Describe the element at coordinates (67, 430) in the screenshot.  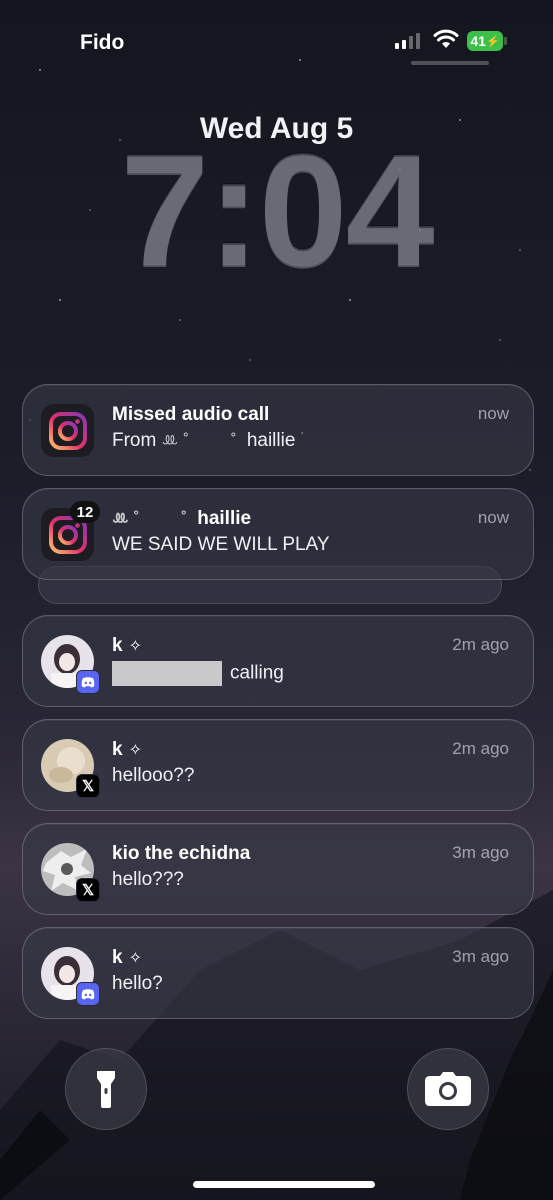
I see `instagram-icon` at that location.